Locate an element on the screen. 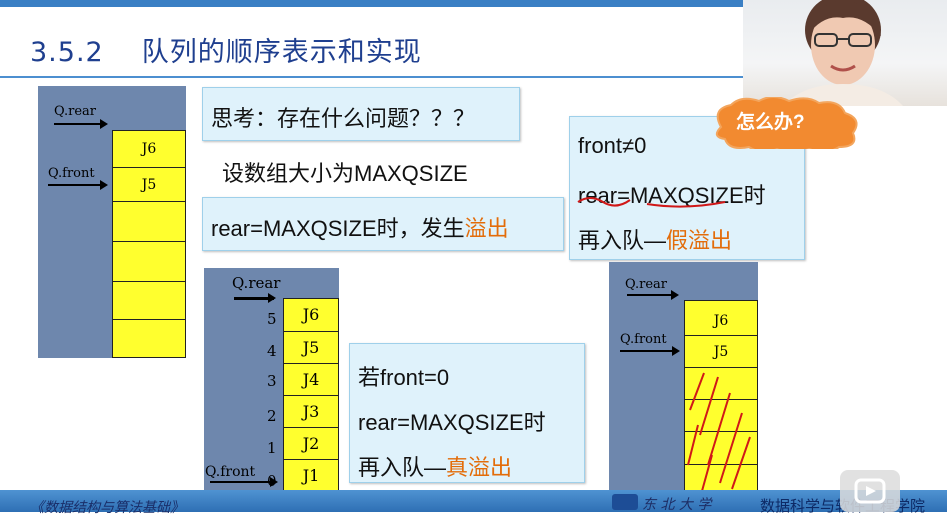 This screenshot has height=517, width=947. presenter-image is located at coordinates (843, 53).